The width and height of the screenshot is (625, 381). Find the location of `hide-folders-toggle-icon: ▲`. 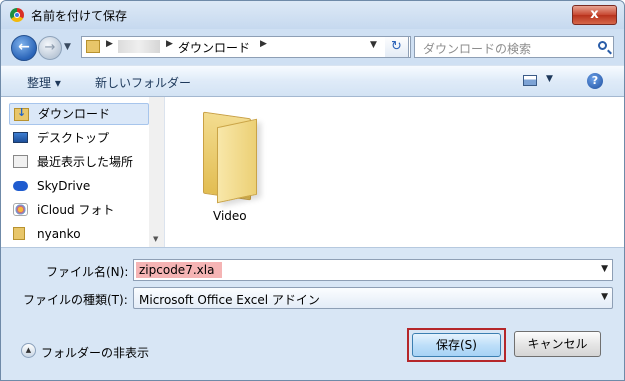

hide-folders-toggle-icon: ▲ is located at coordinates (28, 350).